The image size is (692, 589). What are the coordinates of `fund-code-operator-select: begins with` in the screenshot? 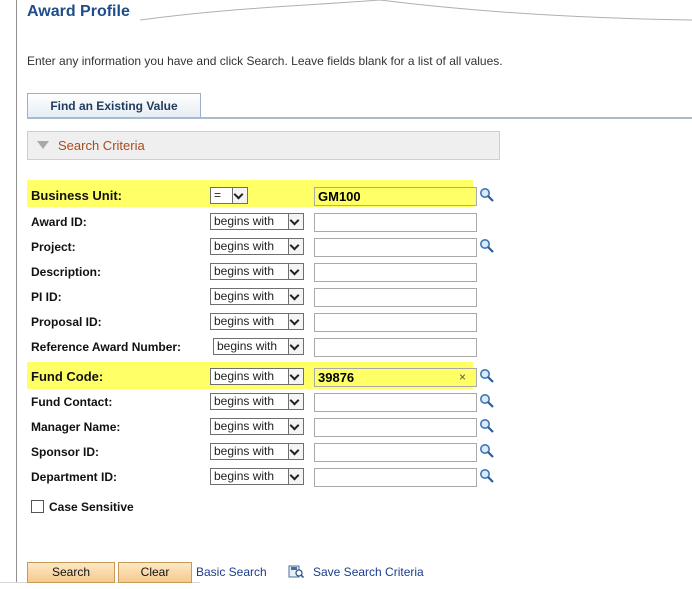 It's located at (257, 376).